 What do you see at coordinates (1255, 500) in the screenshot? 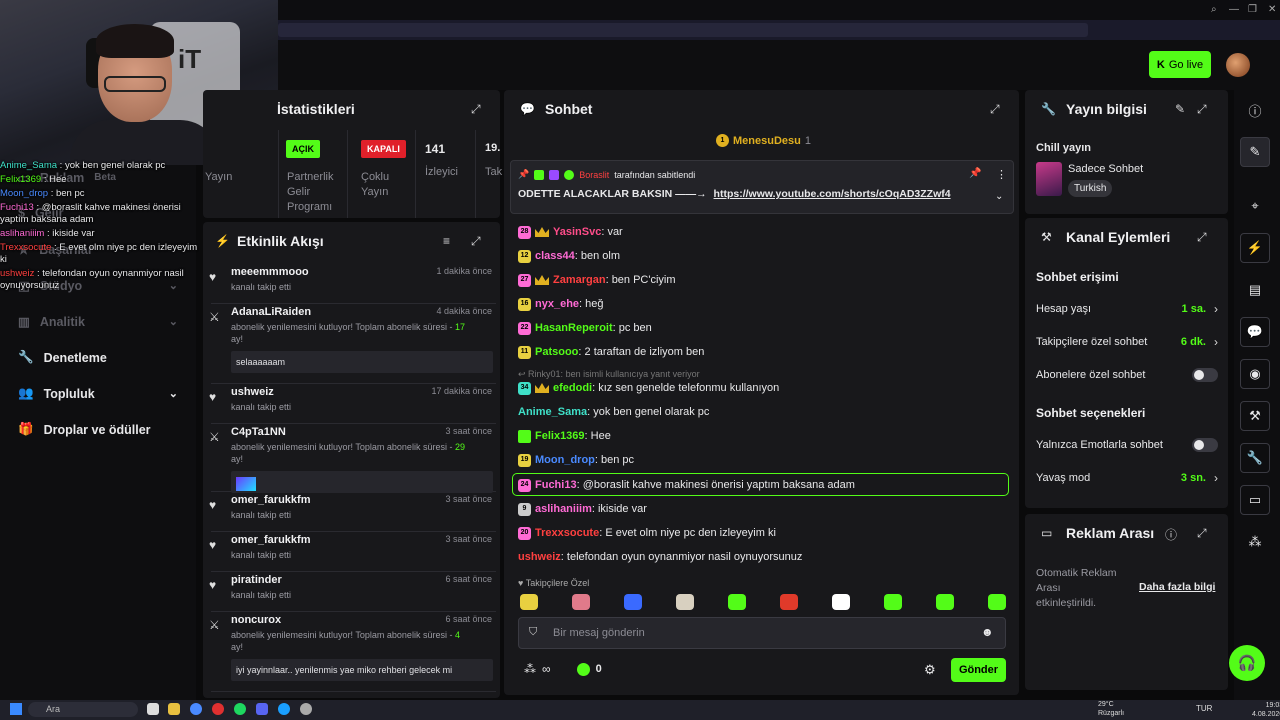
I see `window-icon: ▭` at bounding box center [1255, 500].